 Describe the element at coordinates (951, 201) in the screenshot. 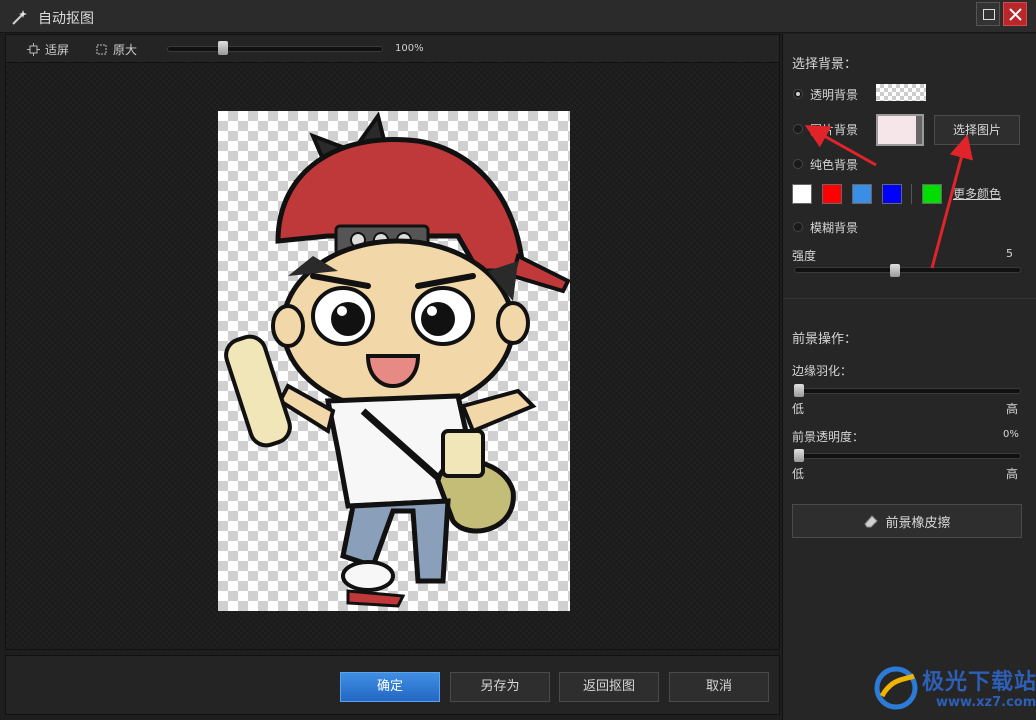

I see `arrow-to-choose-image` at that location.